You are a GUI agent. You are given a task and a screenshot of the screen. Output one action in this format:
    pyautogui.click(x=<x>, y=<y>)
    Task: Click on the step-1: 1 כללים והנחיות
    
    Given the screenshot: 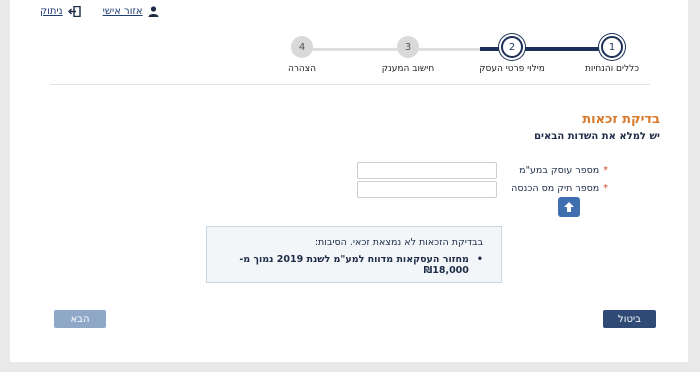 What is the action you would take?
    pyautogui.click(x=612, y=55)
    